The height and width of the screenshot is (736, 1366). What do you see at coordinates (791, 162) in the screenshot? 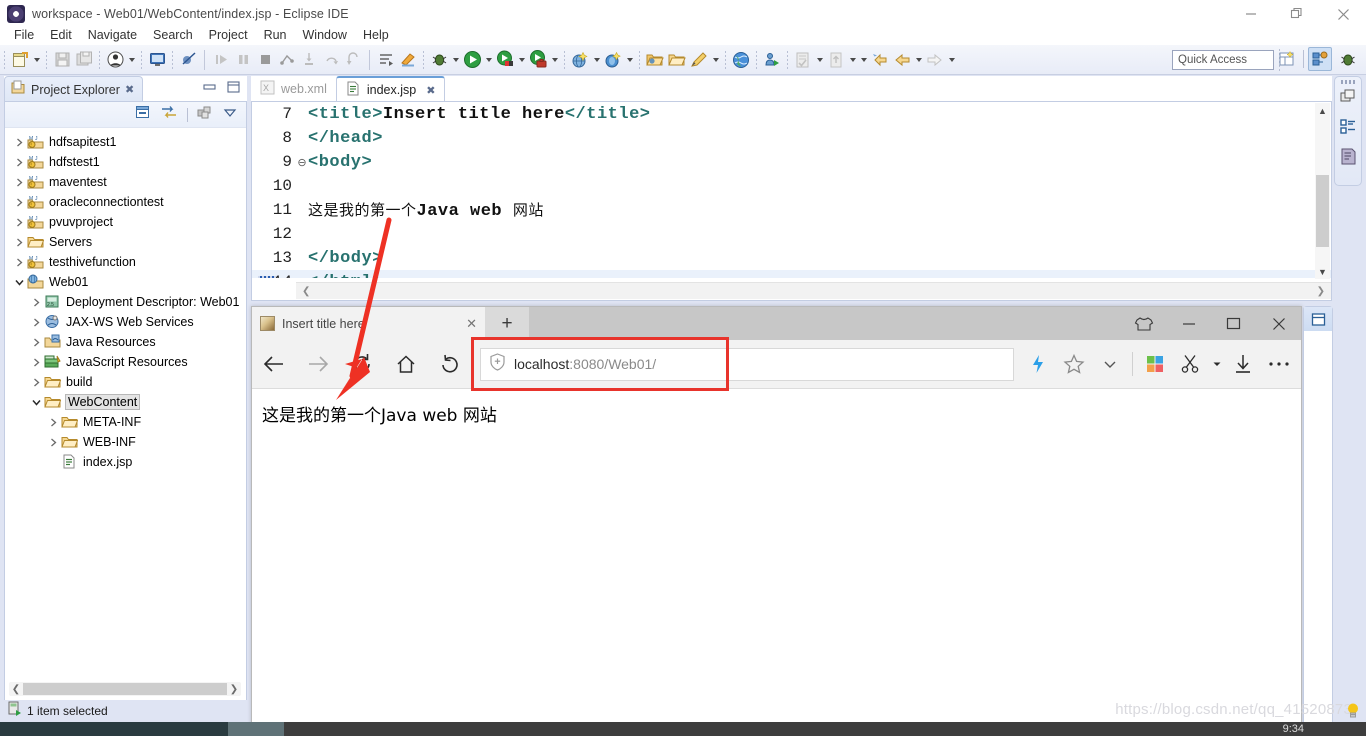
I see `code-line: 9 ⊖ <body>` at bounding box center [791, 162].